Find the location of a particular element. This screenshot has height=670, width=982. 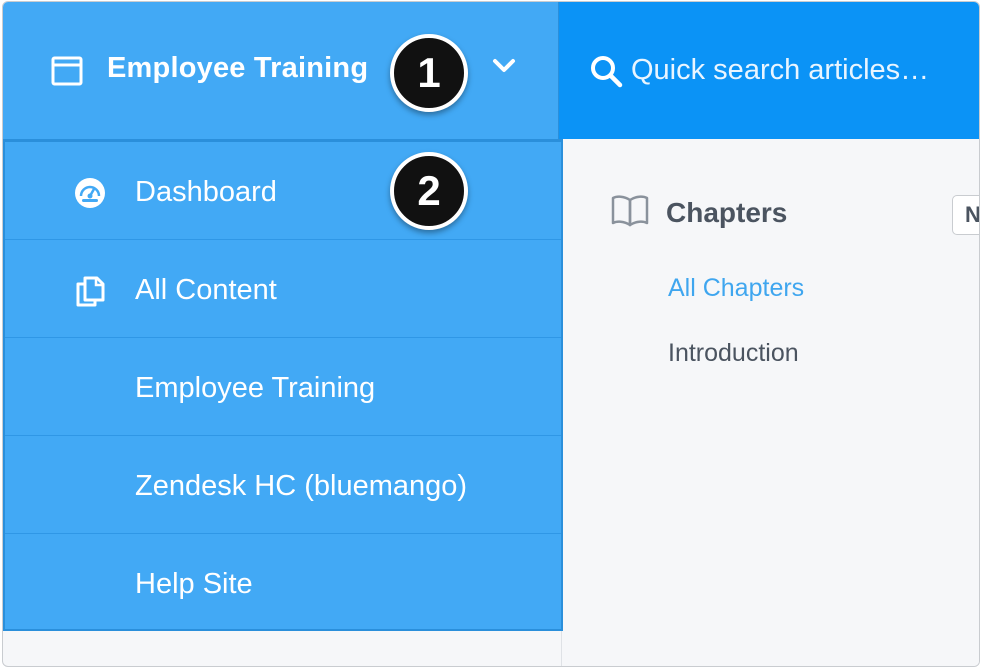

menu-item-zendesk-hc: Zendesk HC (bluemango) is located at coordinates (283, 485).